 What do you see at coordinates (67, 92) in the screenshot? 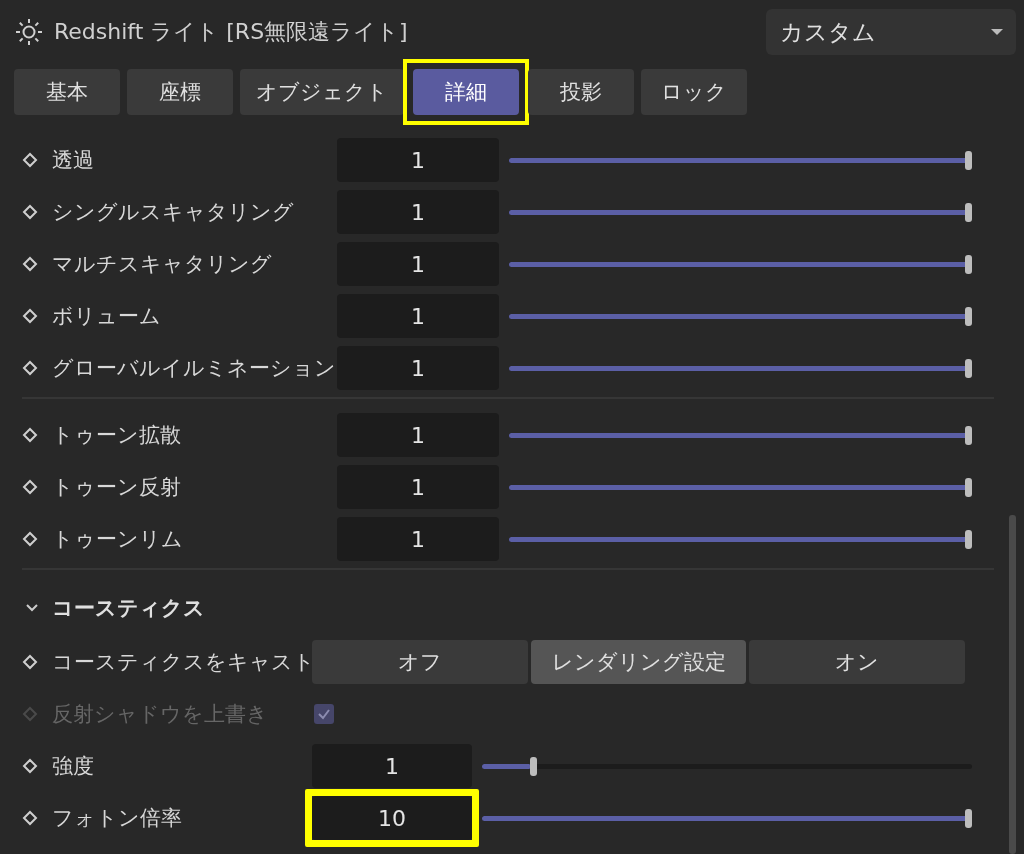
I see `tab: 基本` at bounding box center [67, 92].